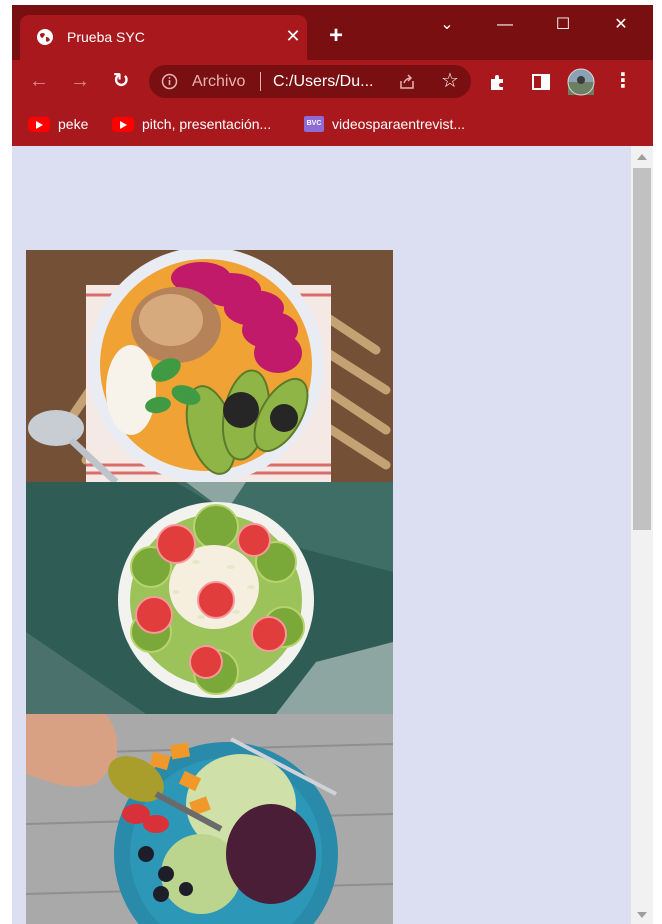 This screenshot has height=924, width=662. Describe the element at coordinates (447, 25) in the screenshot. I see `tab-search-icon: ⌄` at that location.